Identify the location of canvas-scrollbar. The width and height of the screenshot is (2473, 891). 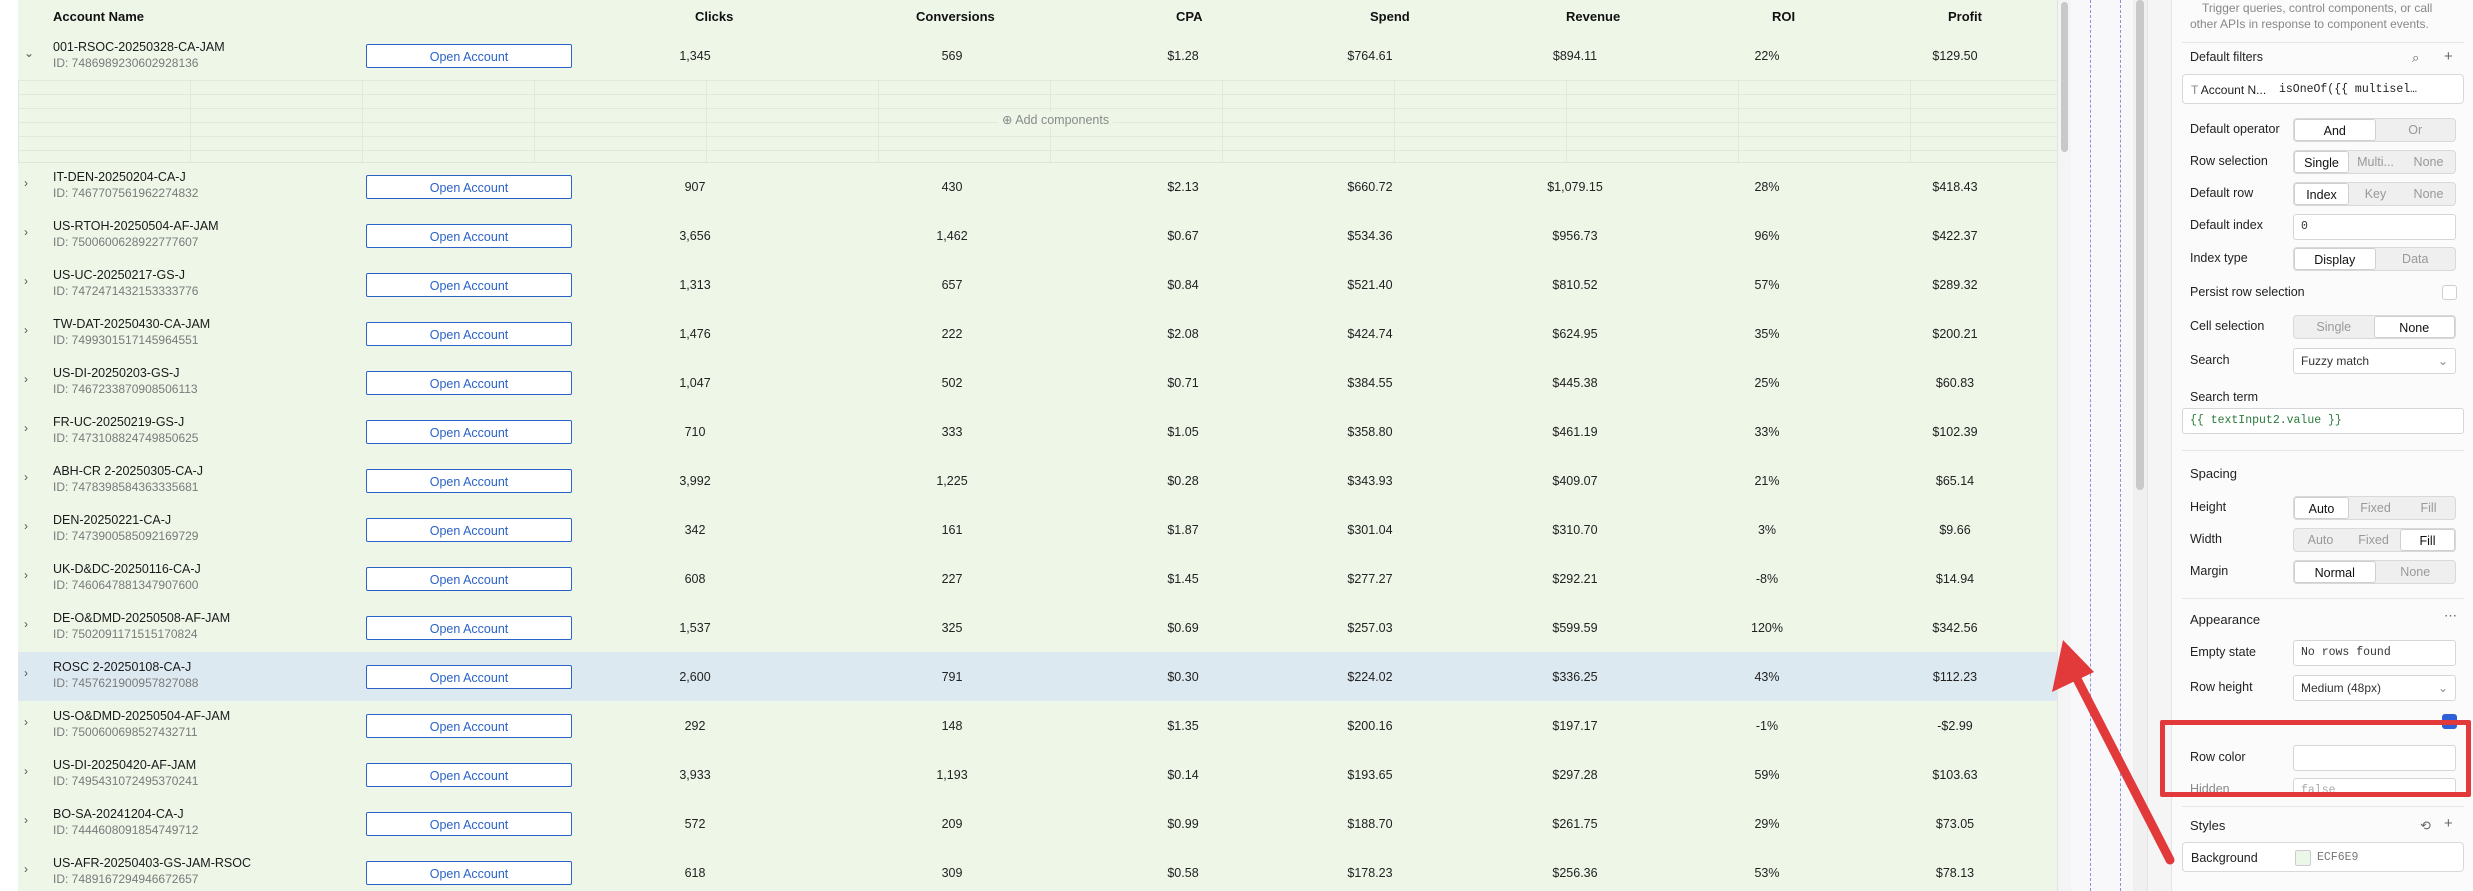
(2140, 445).